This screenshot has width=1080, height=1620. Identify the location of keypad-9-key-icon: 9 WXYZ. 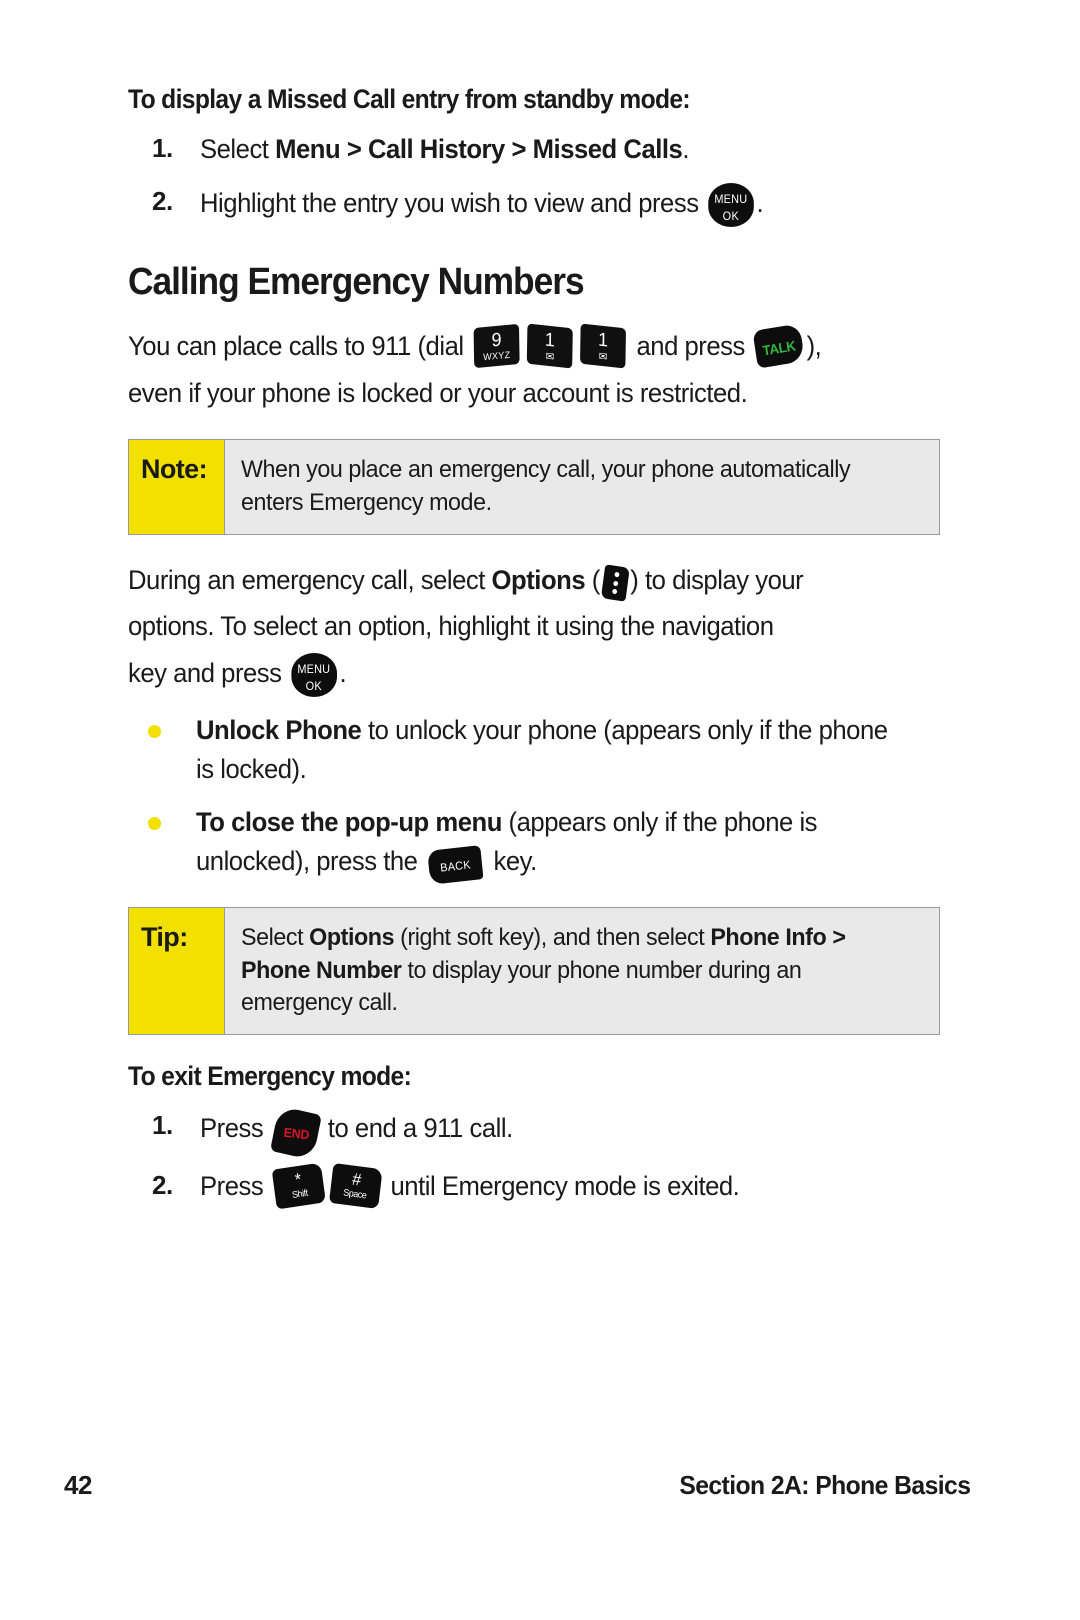
(496, 345).